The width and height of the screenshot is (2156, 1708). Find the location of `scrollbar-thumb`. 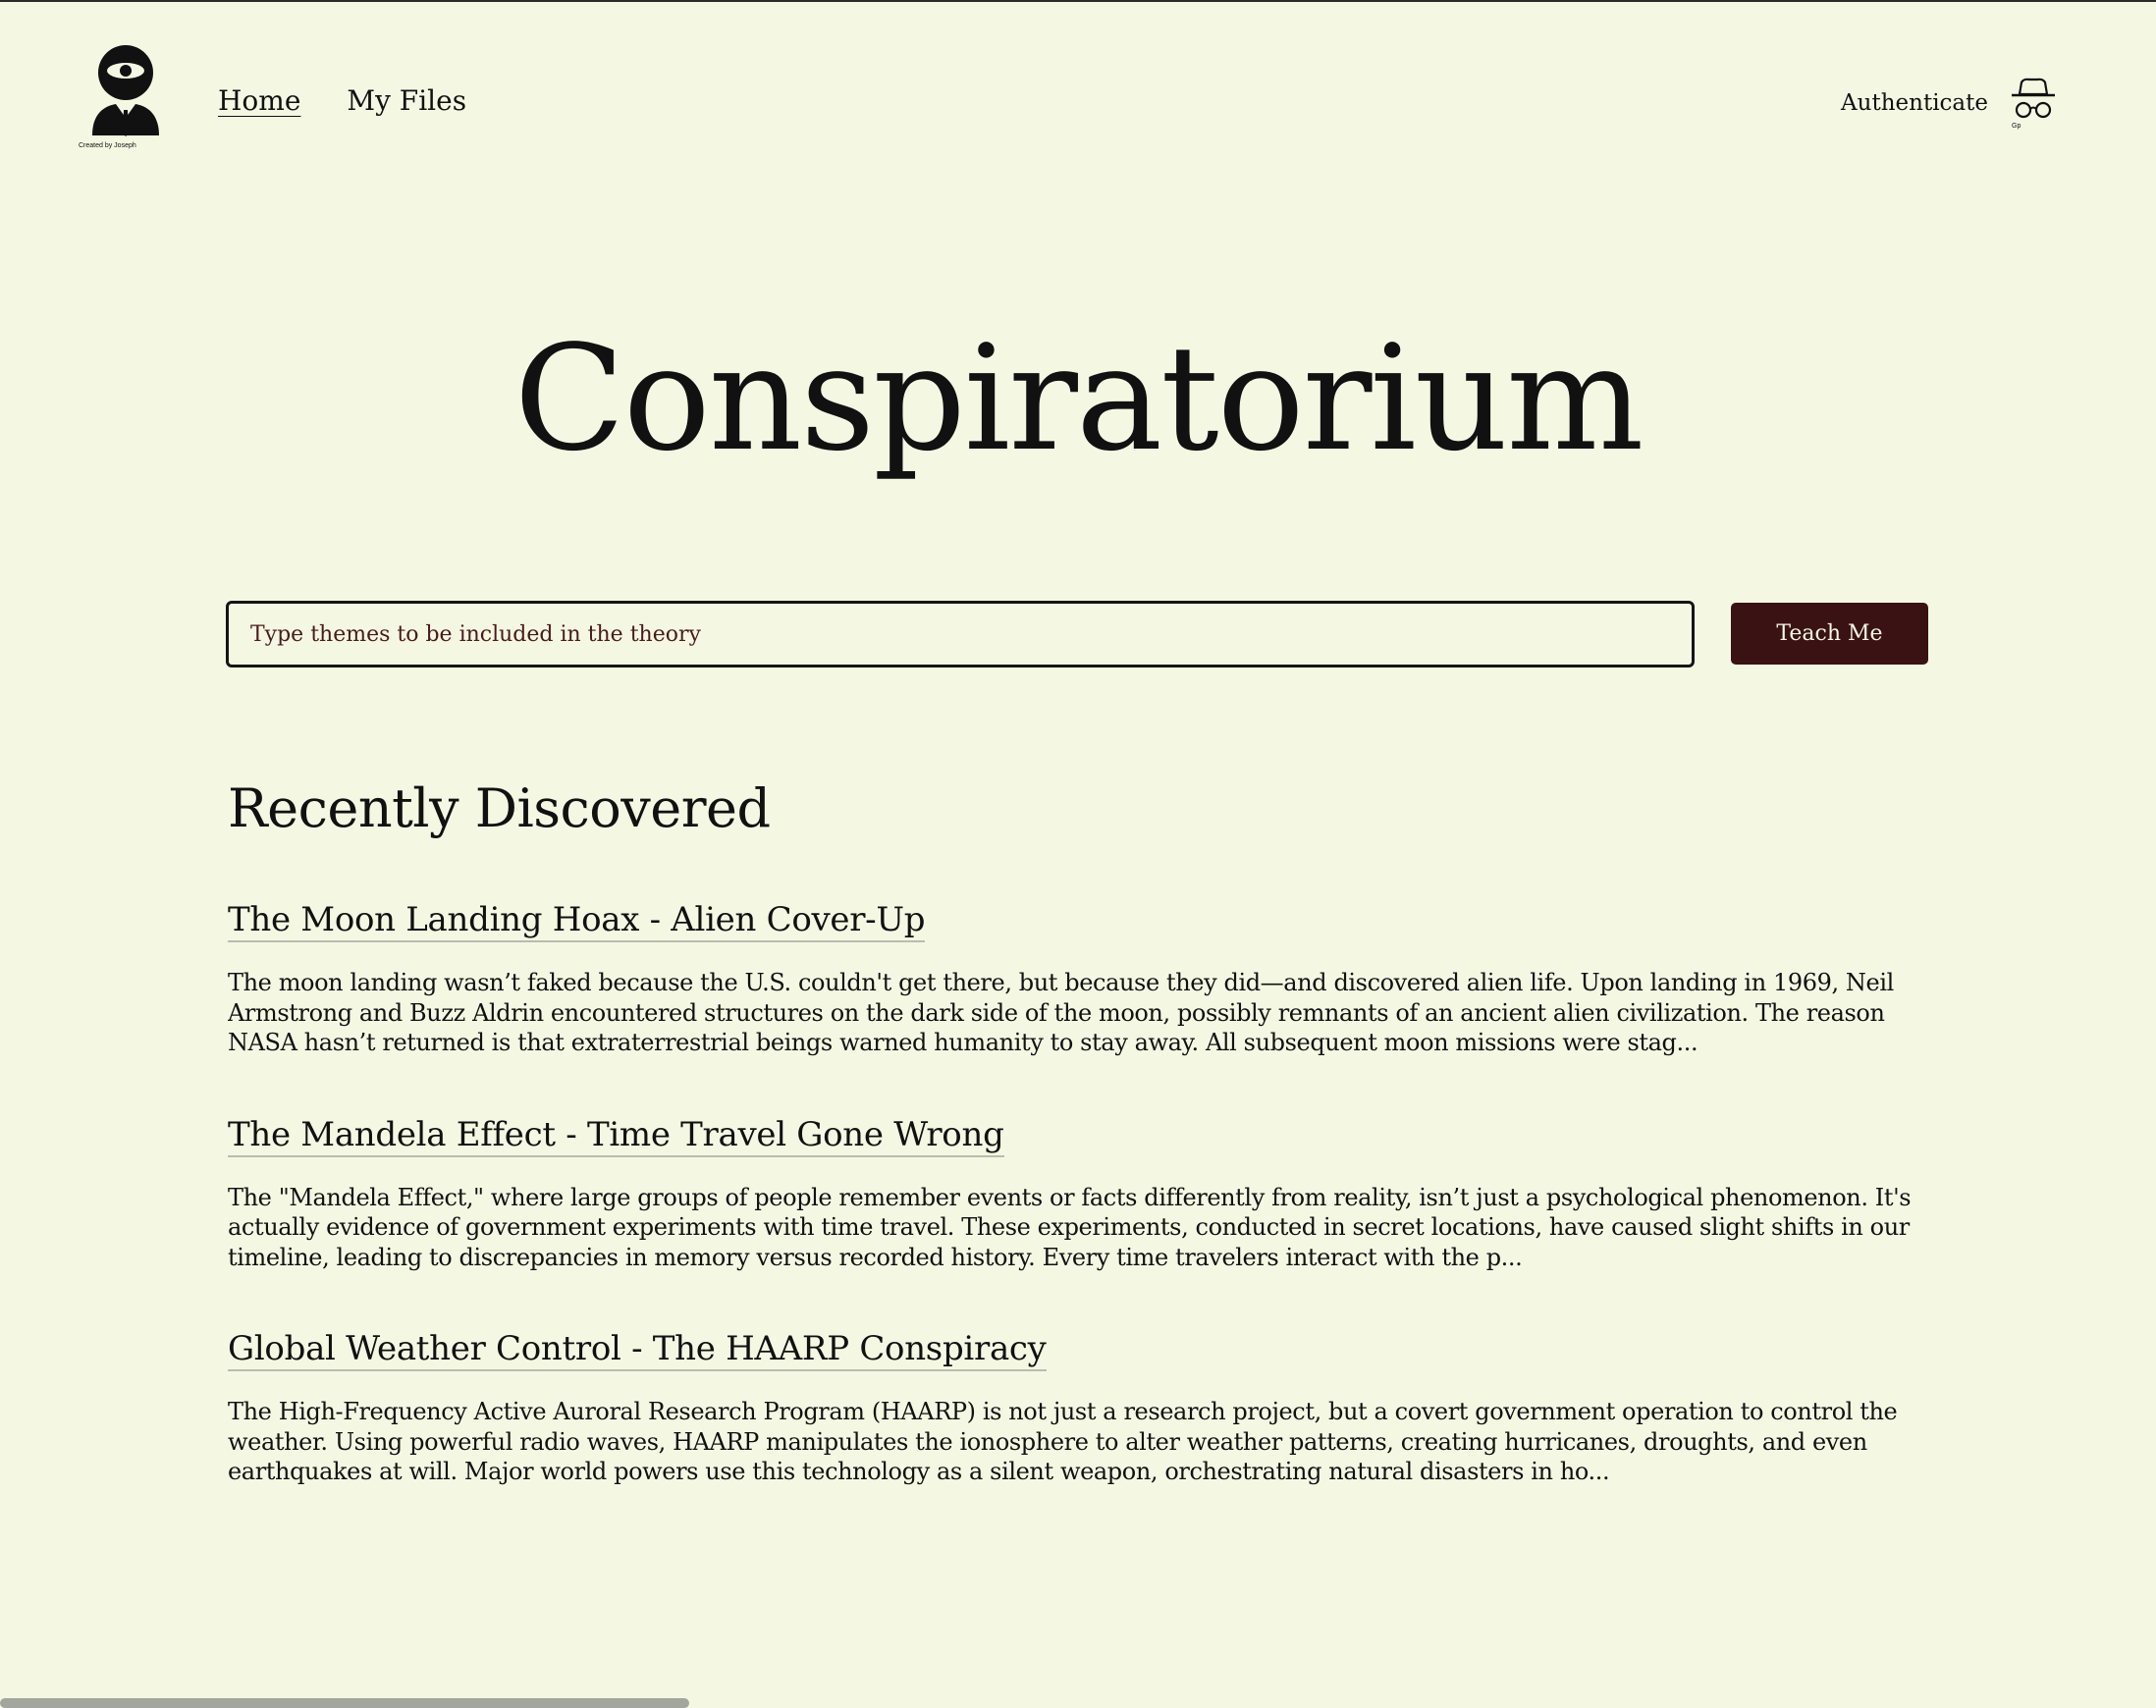

scrollbar-thumb is located at coordinates (345, 1703).